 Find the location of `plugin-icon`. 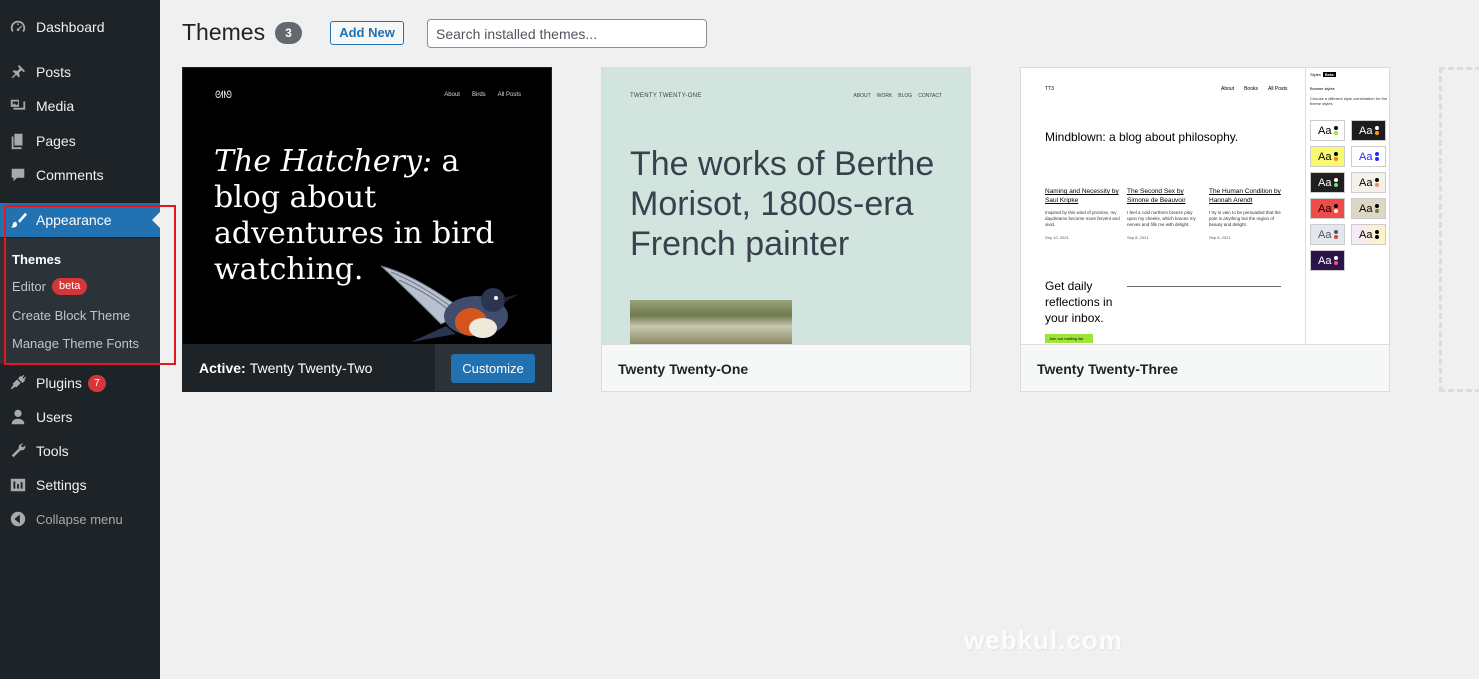

plugin-icon is located at coordinates (18, 383).